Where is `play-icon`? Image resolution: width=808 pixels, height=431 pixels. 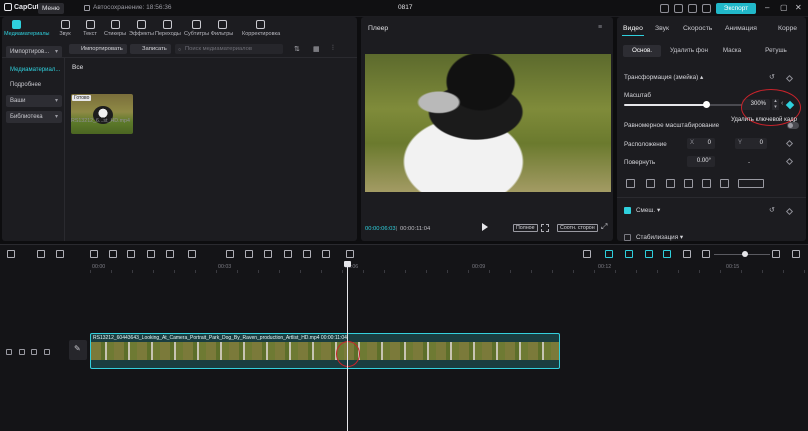 play-icon is located at coordinates (485, 227).